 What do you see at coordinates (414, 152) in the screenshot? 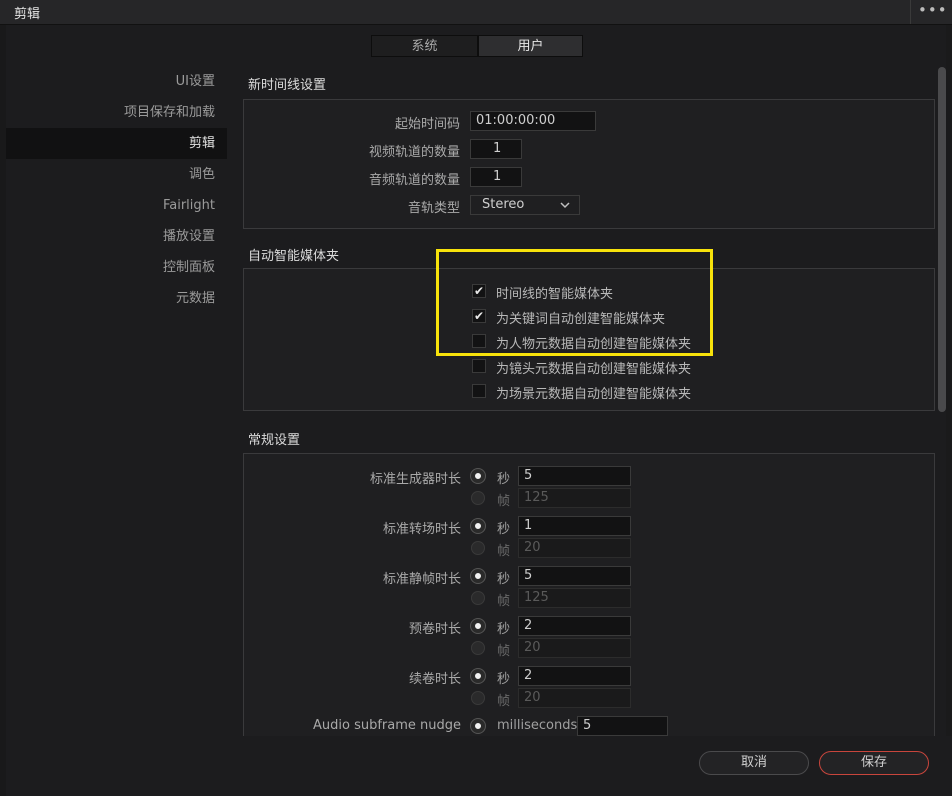
I see `video-tracks-label: 视频轨道的数量` at bounding box center [414, 152].